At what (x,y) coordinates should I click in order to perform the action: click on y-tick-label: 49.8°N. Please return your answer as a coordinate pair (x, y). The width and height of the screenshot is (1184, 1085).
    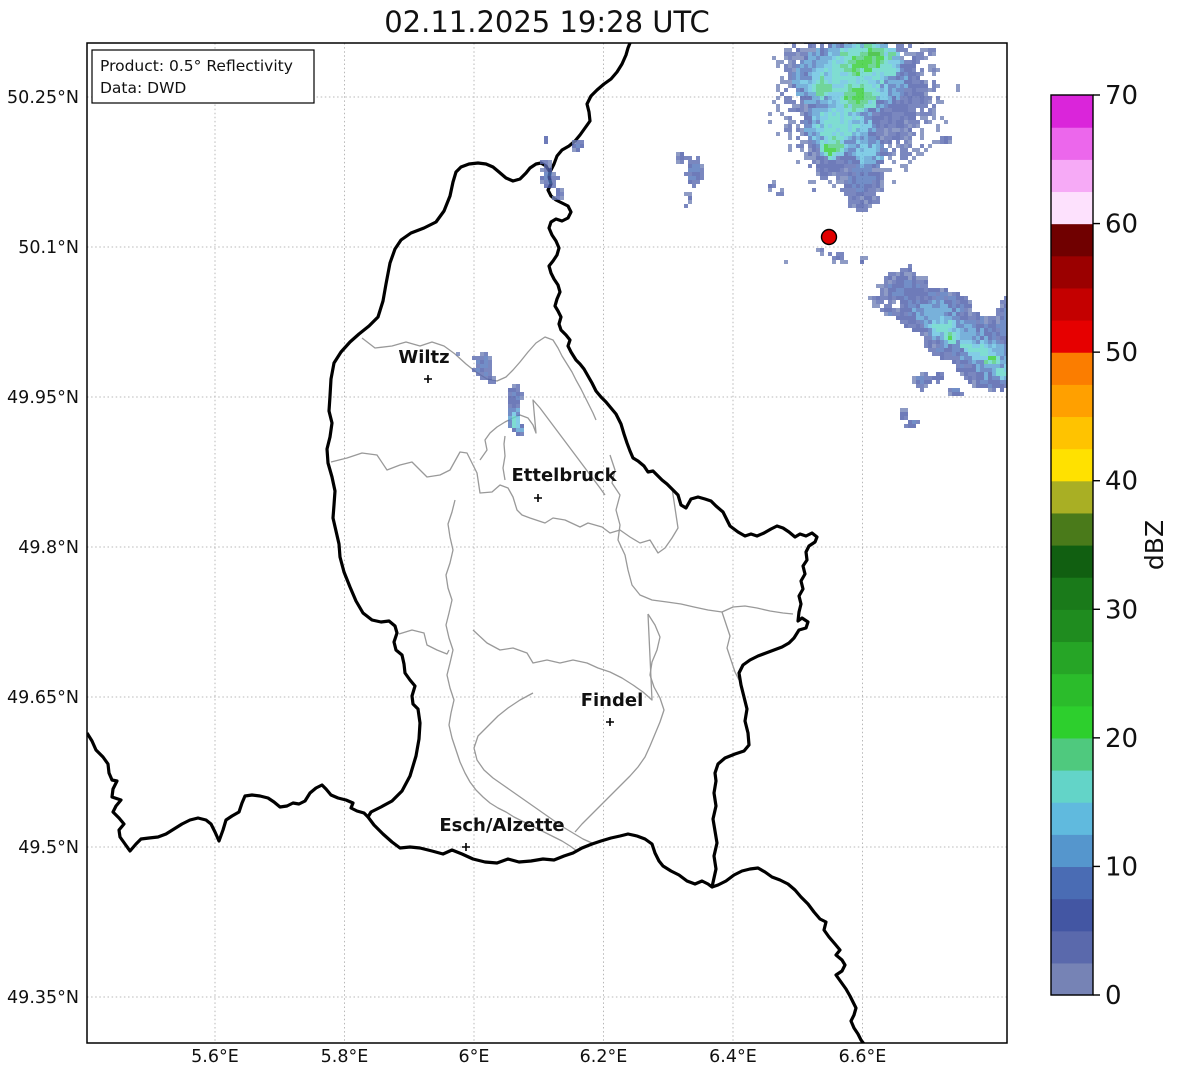
    Looking at the image, I should click on (48, 548).